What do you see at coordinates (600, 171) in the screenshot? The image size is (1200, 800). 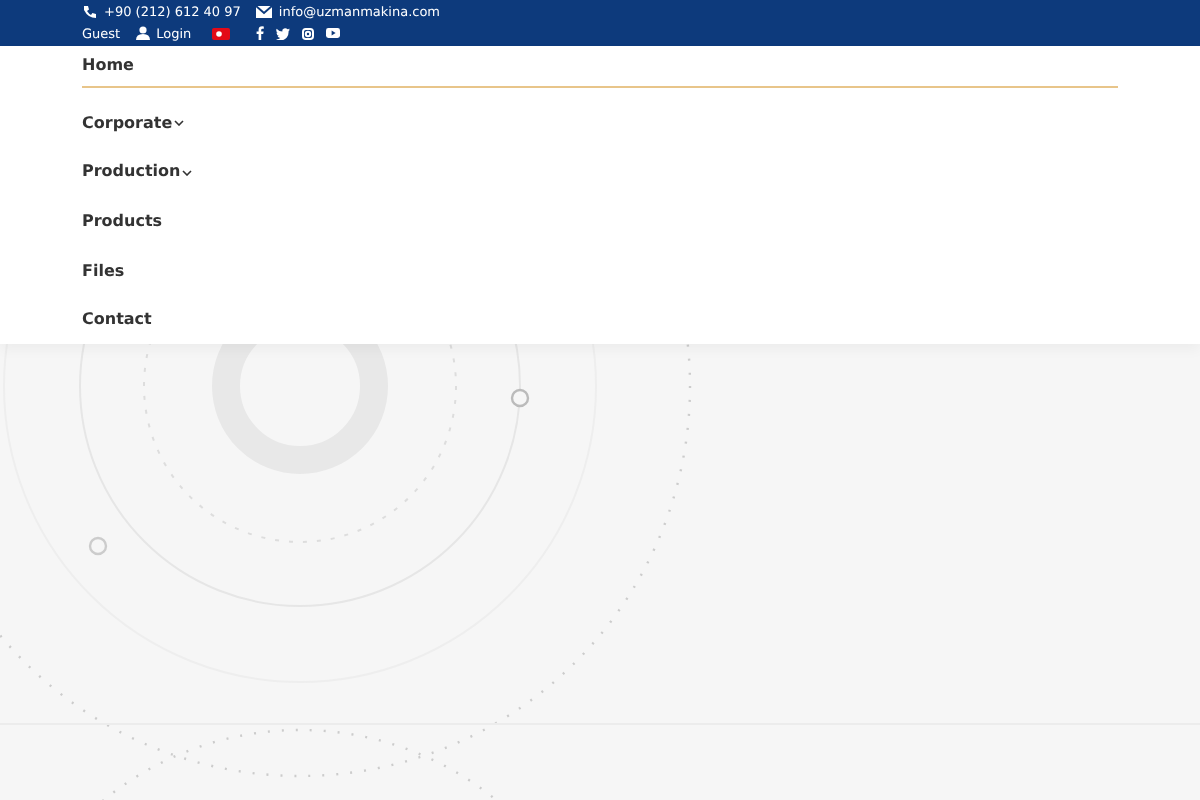 I see `menu-item: Production` at bounding box center [600, 171].